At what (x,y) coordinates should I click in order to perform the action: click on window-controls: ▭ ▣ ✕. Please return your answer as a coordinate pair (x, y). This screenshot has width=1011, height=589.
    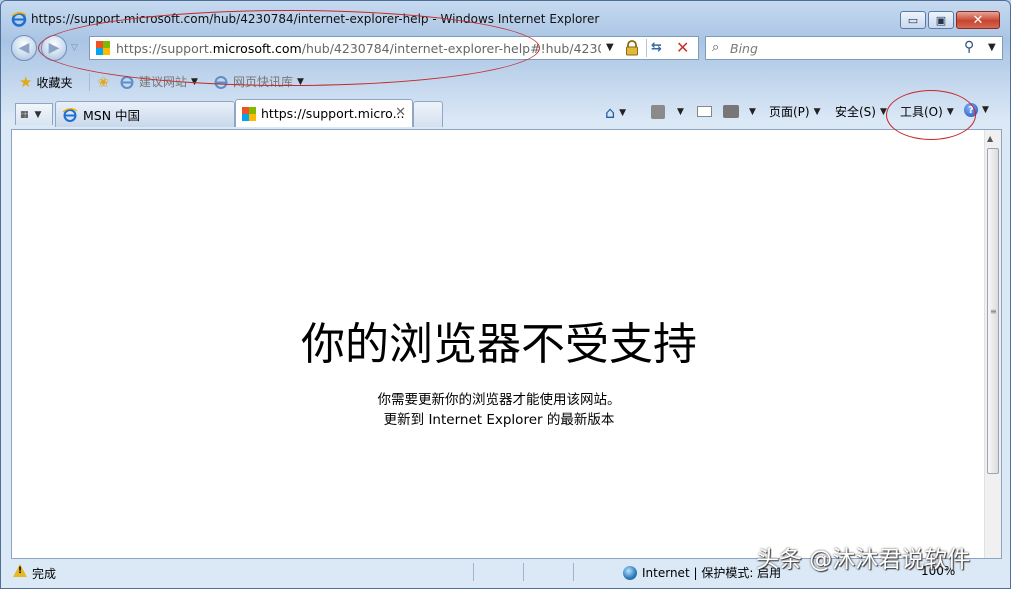
    Looking at the image, I should click on (950, 20).